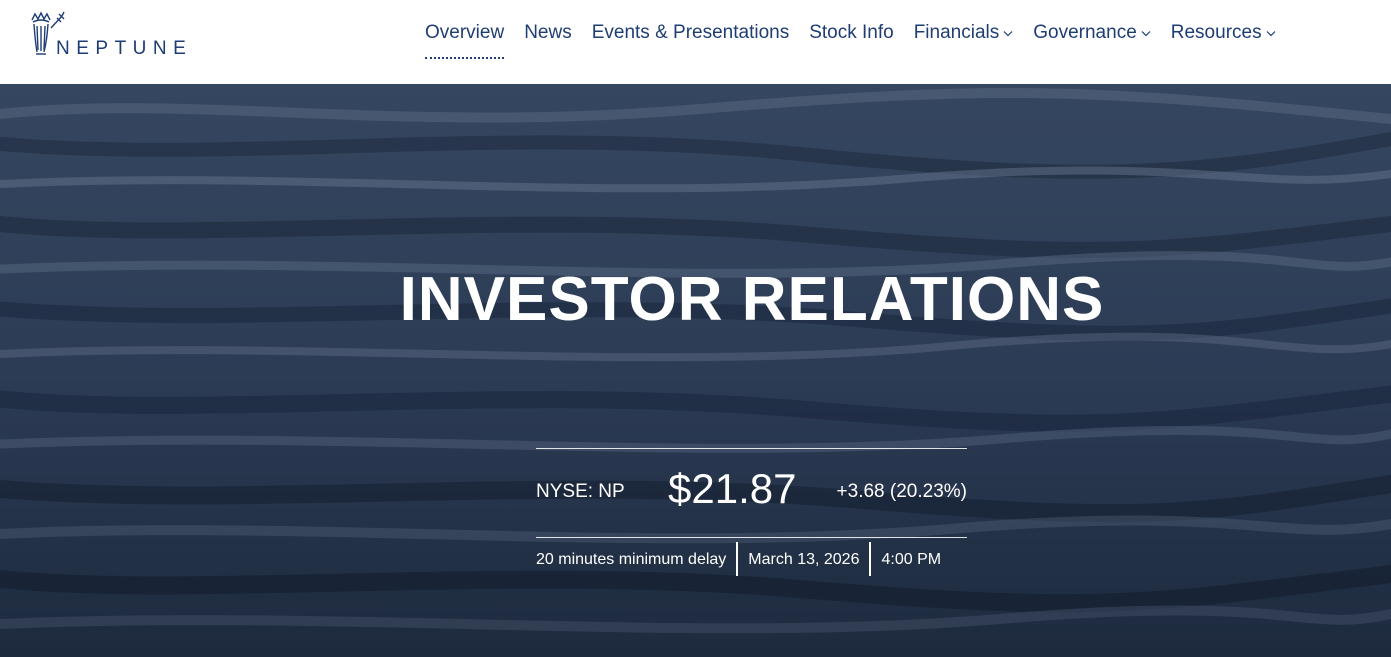 The height and width of the screenshot is (657, 1391). What do you see at coordinates (1085, 32) in the screenshot?
I see `nav-governance-label: Governance` at bounding box center [1085, 32].